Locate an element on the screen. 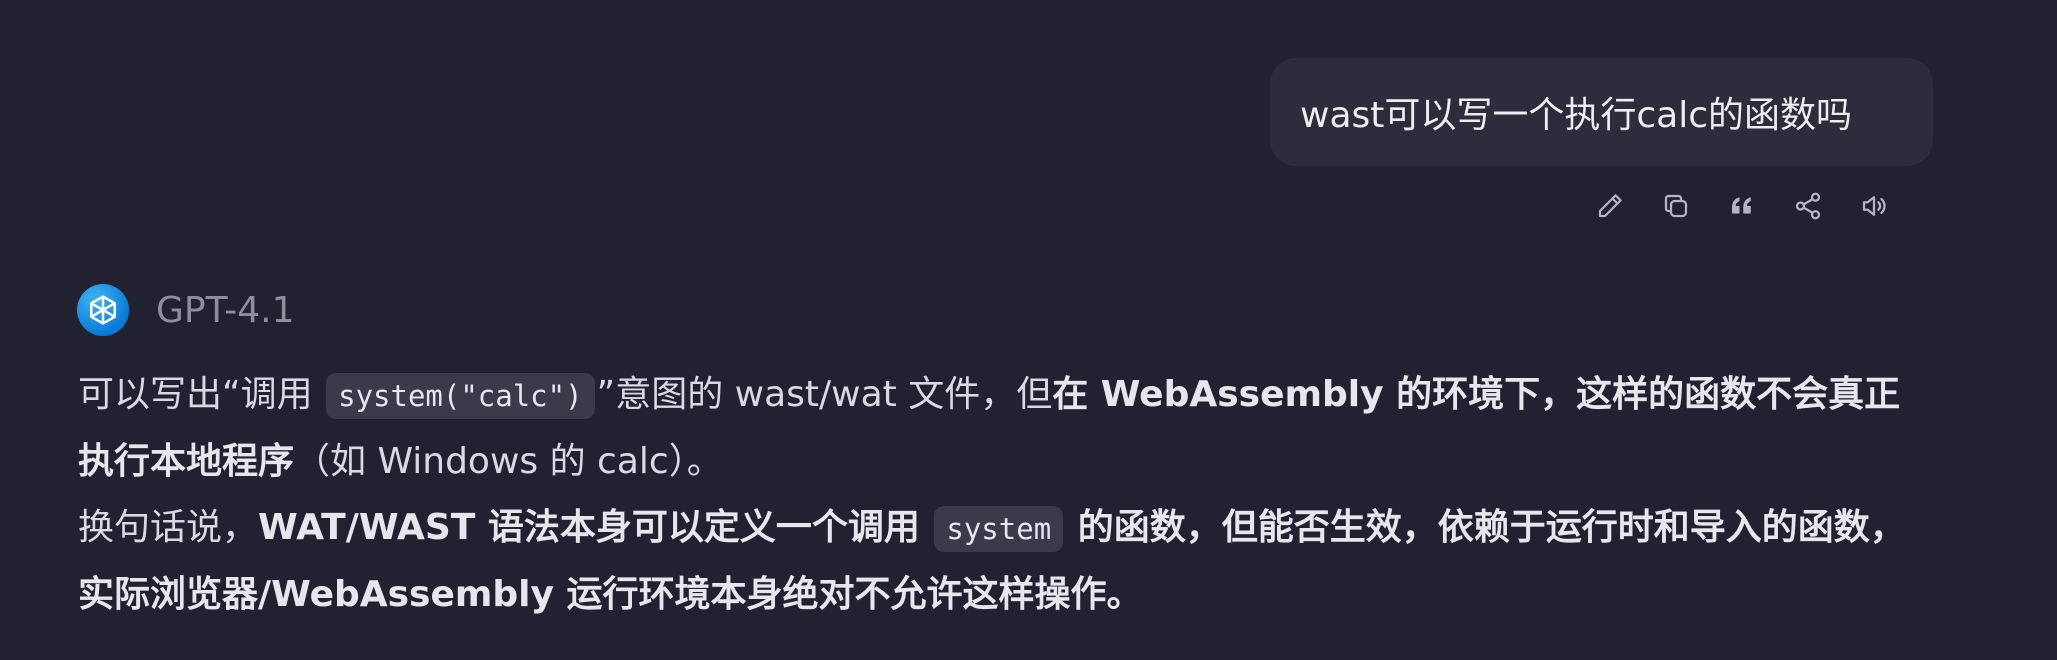 The height and width of the screenshot is (660, 2057). inline-code: system is located at coordinates (999, 529).